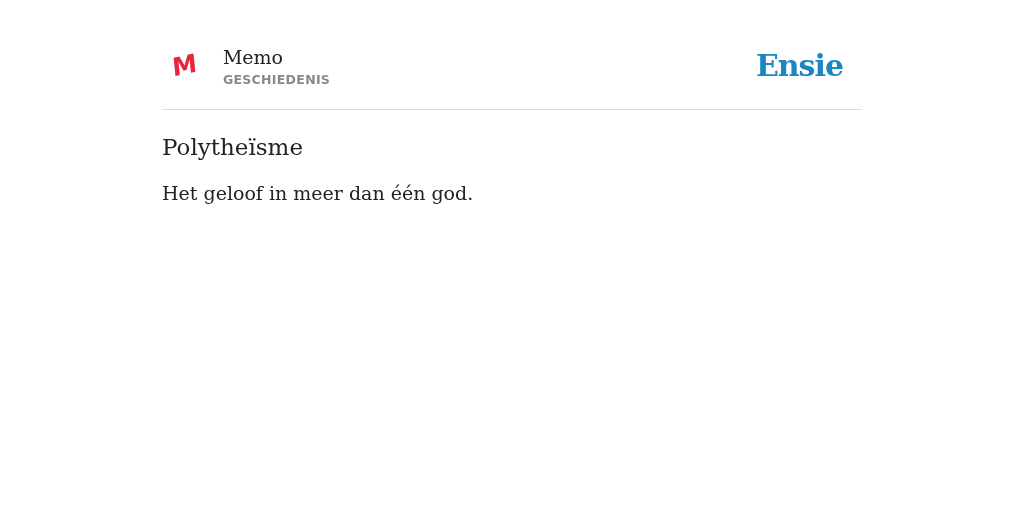 The image size is (1024, 512). Describe the element at coordinates (233, 147) in the screenshot. I see `term-heading: Polytheïsme` at that location.